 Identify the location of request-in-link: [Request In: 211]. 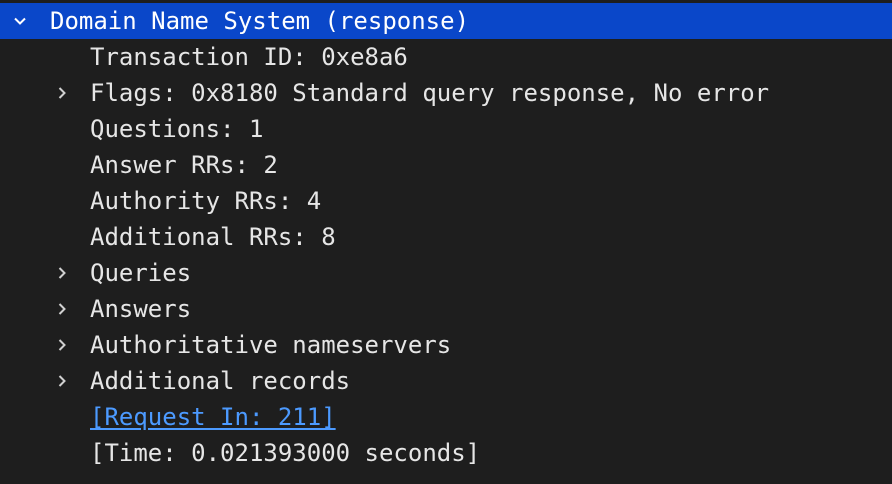
(213, 417).